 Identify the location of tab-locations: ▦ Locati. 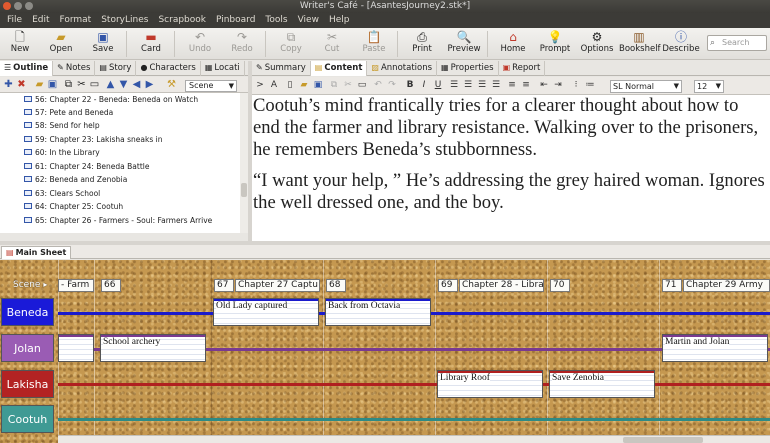
(223, 68).